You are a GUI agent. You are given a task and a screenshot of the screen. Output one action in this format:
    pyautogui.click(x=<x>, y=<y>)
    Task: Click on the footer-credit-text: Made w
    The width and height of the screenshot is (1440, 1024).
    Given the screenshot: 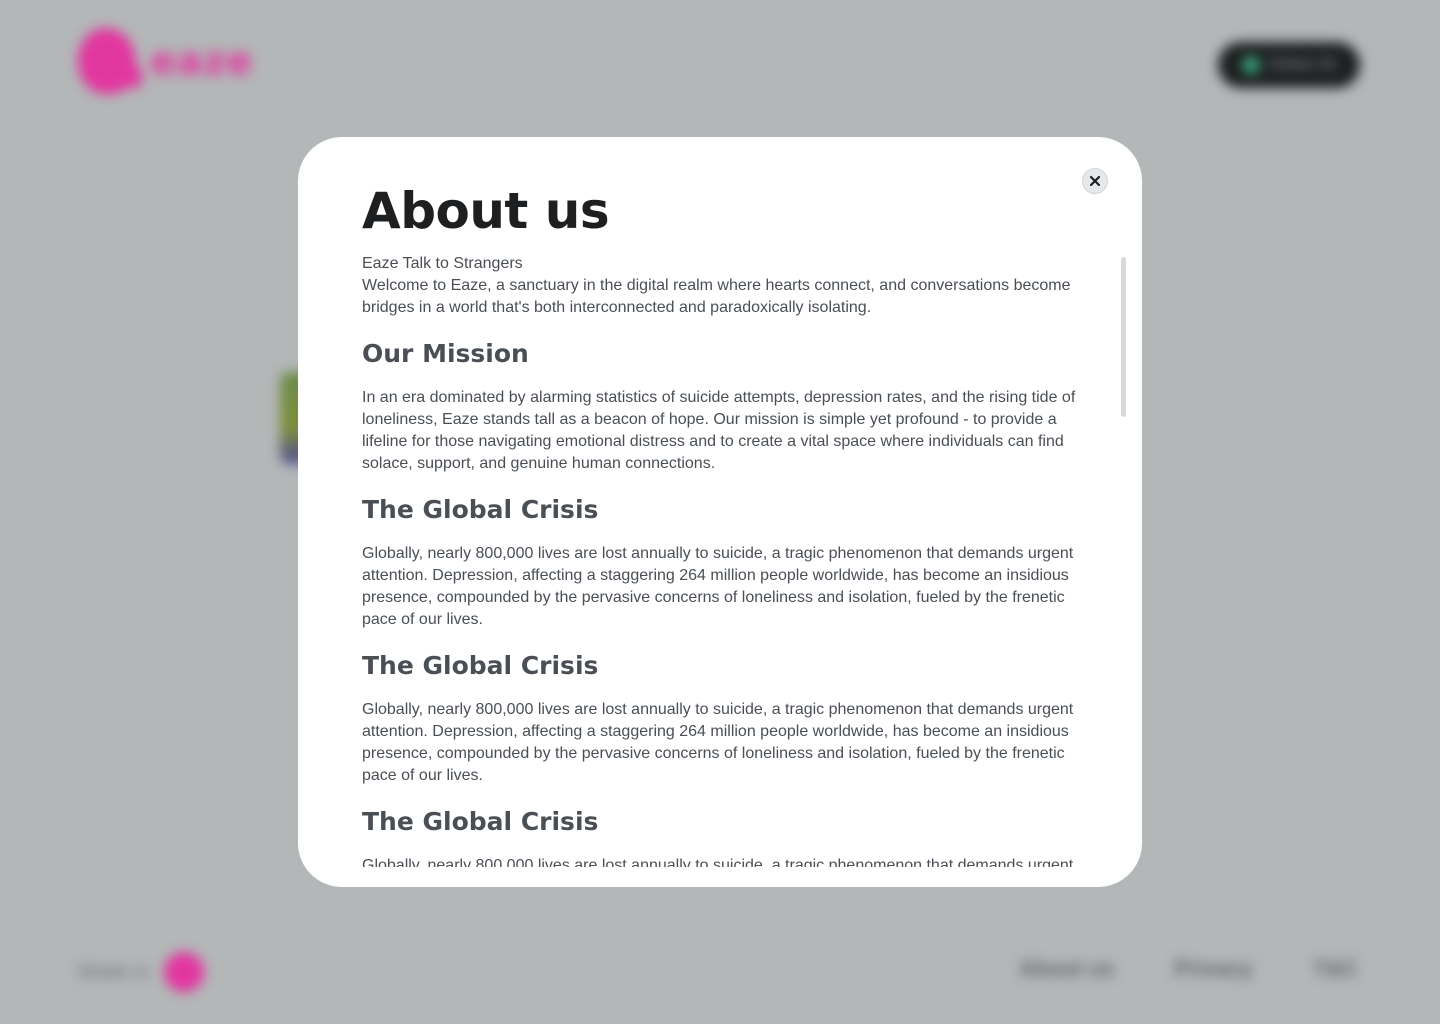 What is the action you would take?
    pyautogui.click(x=113, y=971)
    